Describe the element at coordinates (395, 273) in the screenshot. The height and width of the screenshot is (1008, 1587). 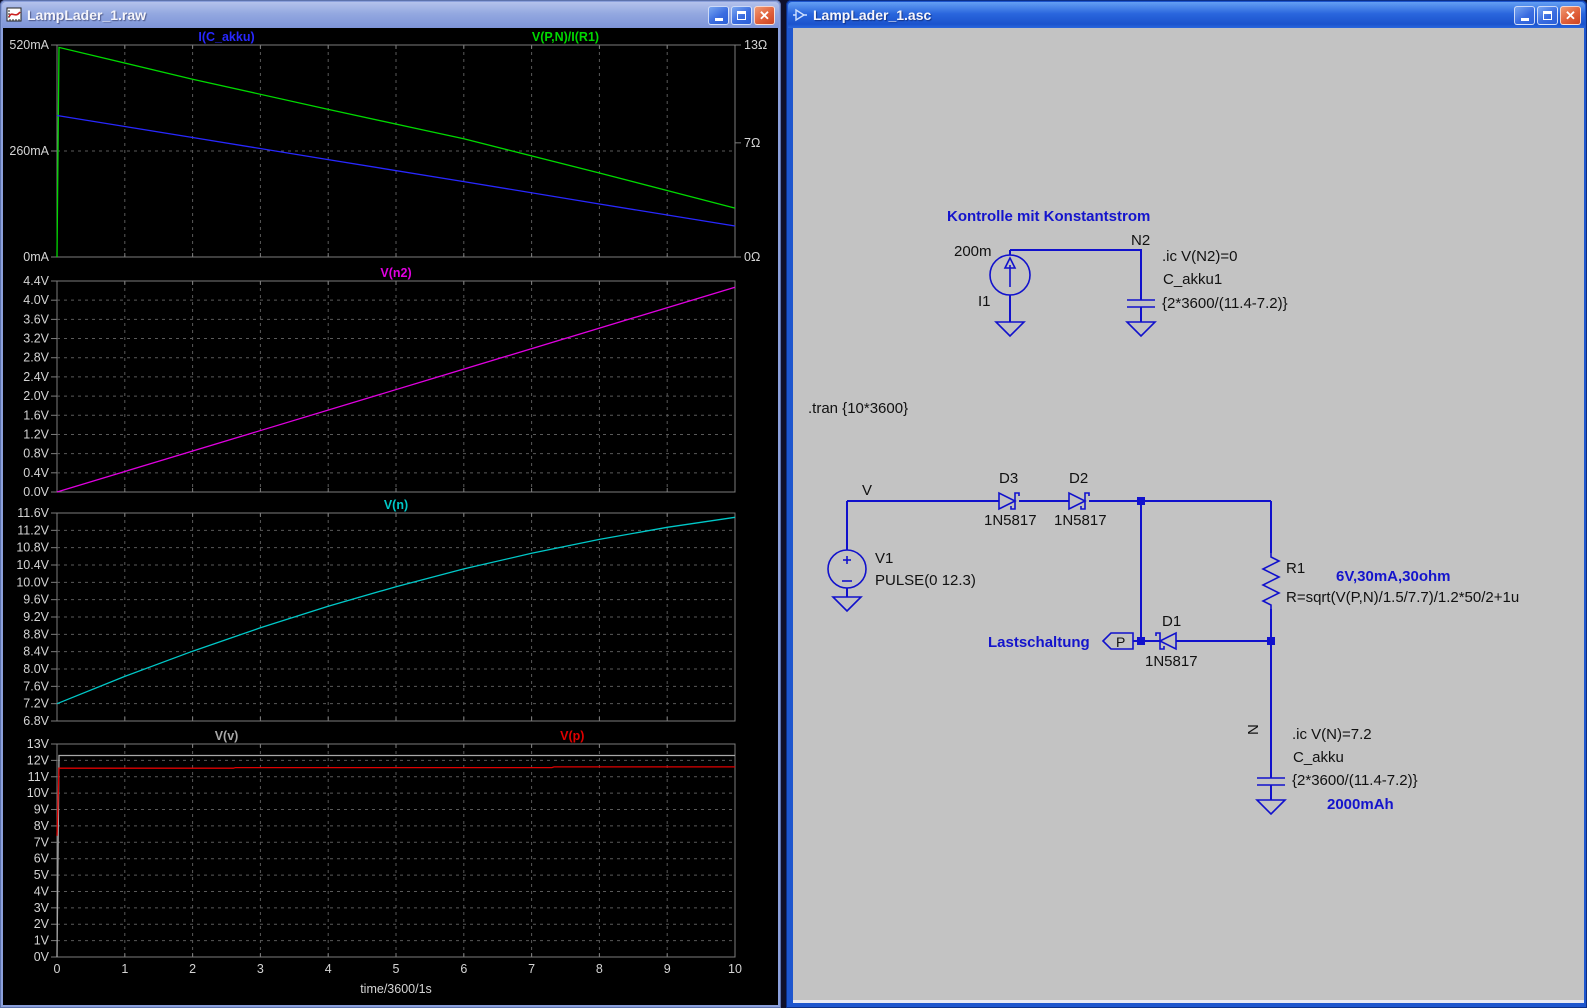
I see `svg-text: V(n2)` at that location.